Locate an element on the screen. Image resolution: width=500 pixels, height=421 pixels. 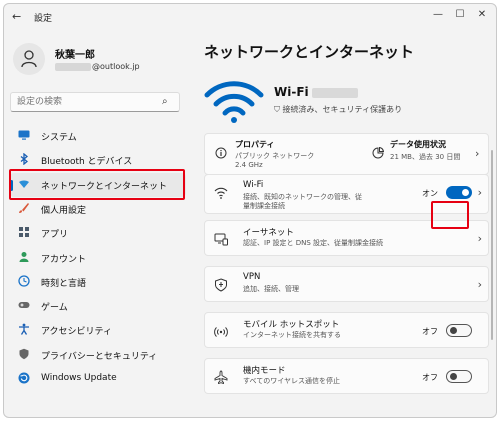
ssid-redaction is located at coordinates (334, 92).